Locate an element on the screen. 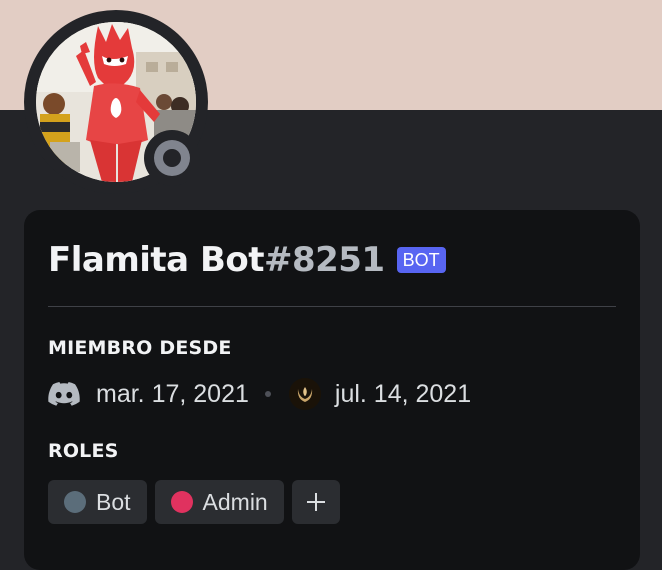  add-role-button is located at coordinates (315, 502).